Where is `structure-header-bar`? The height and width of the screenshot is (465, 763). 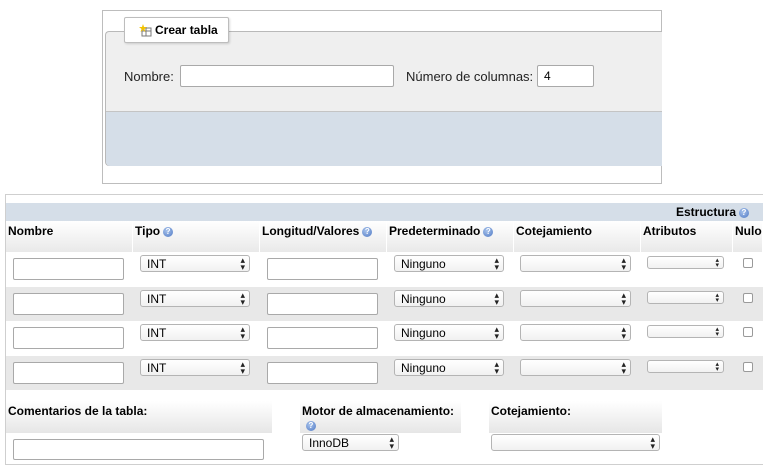
structure-header-bar is located at coordinates (384, 212).